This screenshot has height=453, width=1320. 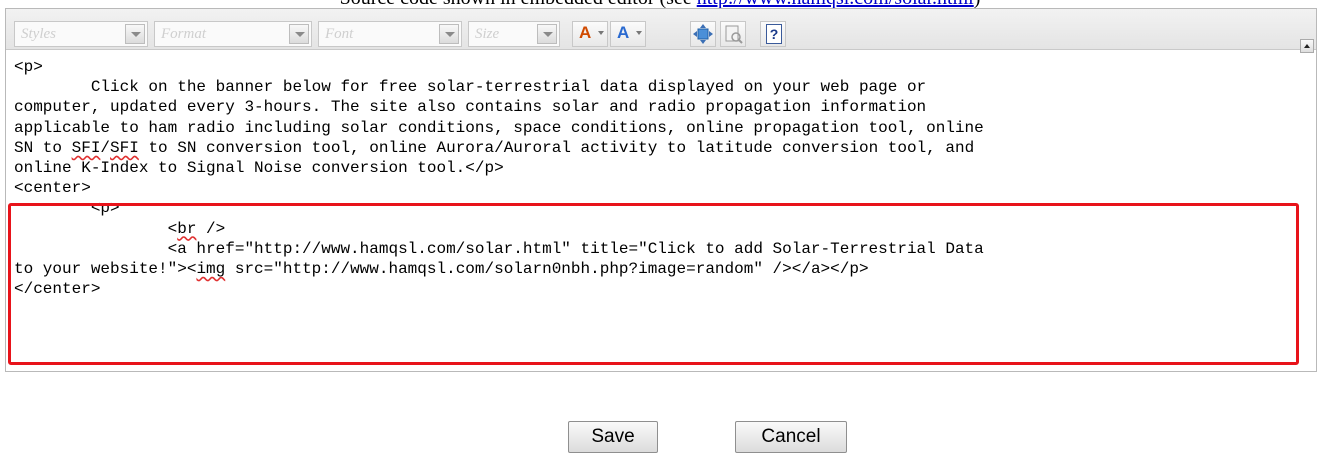 What do you see at coordinates (105, 147) in the screenshot?
I see `code-text: /` at bounding box center [105, 147].